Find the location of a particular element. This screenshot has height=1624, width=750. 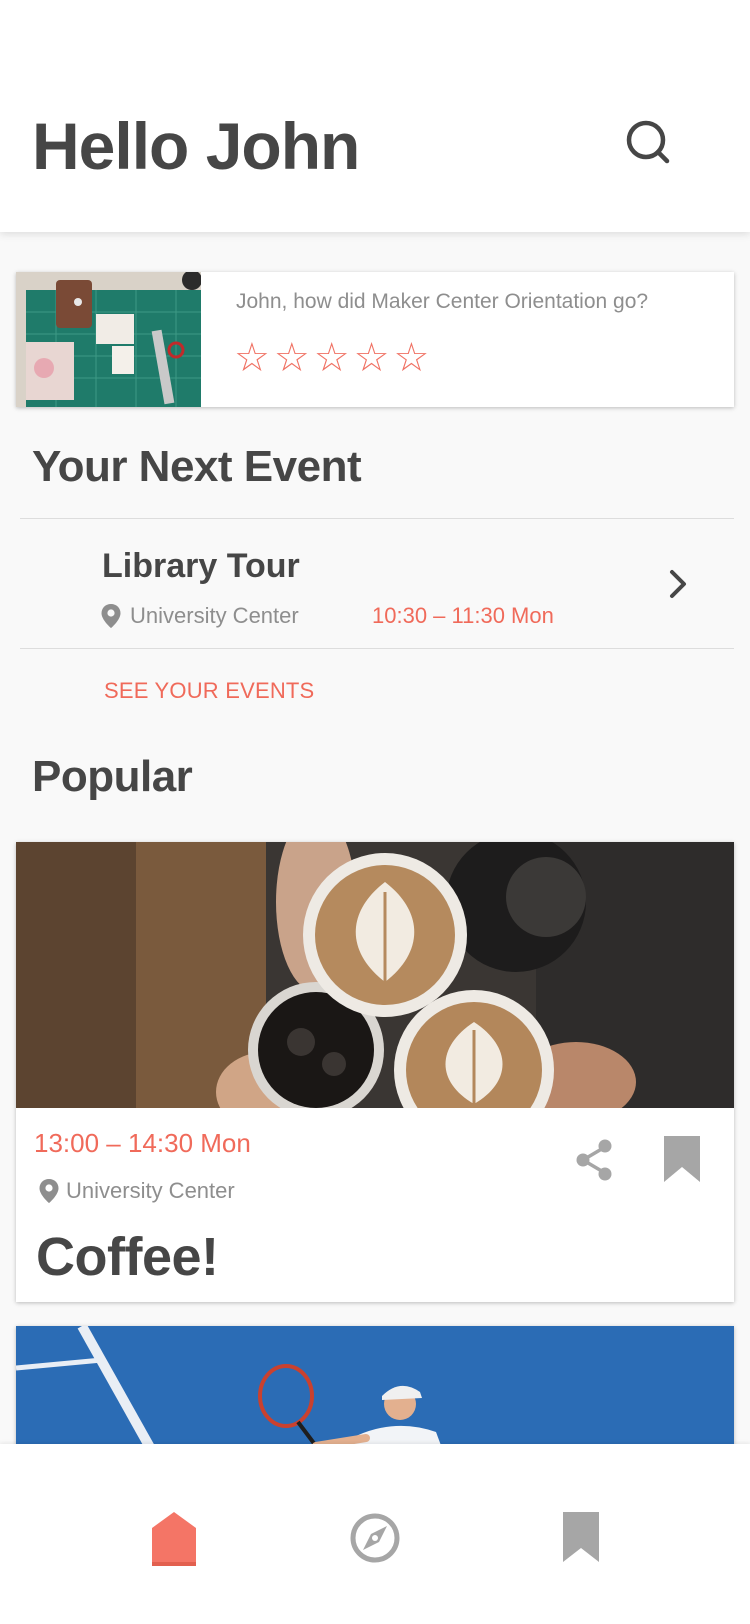

popular-heading: Popular is located at coordinates (112, 776).